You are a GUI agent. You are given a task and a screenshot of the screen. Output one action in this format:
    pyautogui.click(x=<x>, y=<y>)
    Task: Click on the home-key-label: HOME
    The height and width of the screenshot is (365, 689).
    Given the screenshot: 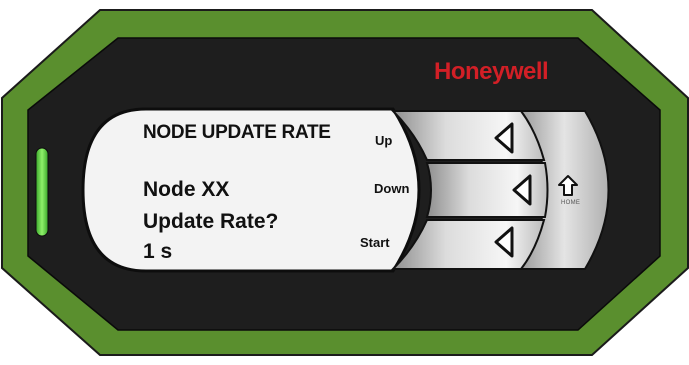 What is the action you would take?
    pyautogui.click(x=571, y=203)
    